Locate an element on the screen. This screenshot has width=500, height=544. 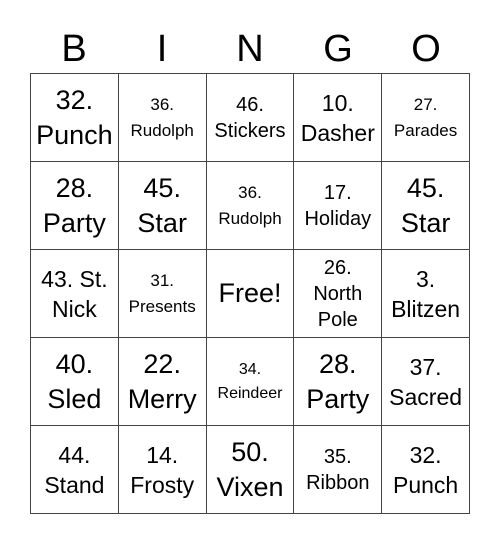
cell-label: 40. Sled is located at coordinates (74, 381).